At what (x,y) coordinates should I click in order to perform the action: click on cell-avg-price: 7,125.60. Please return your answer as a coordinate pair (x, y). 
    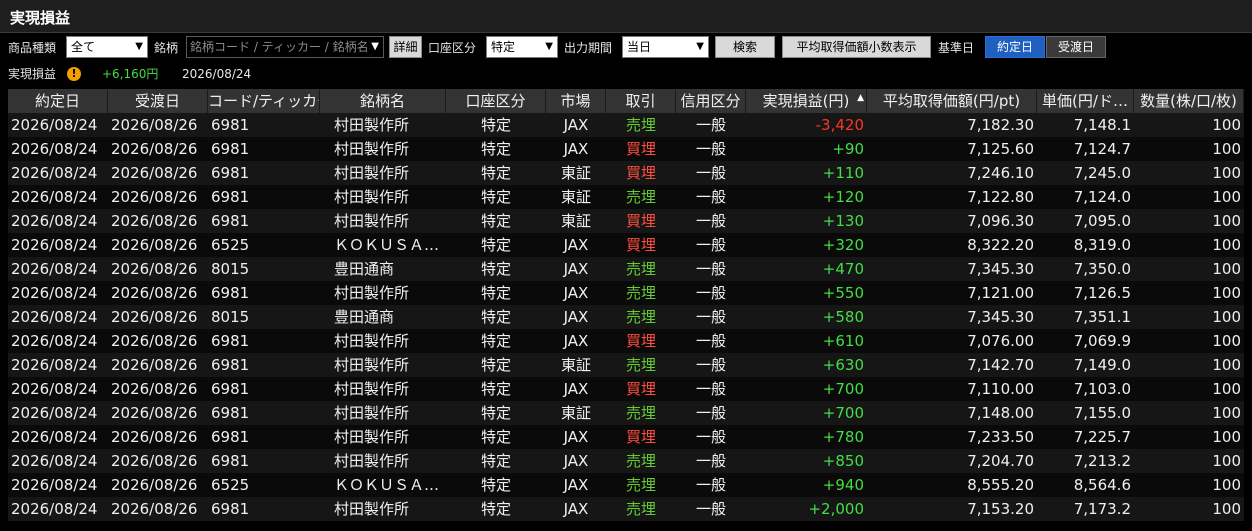
    Looking at the image, I should click on (1000, 149).